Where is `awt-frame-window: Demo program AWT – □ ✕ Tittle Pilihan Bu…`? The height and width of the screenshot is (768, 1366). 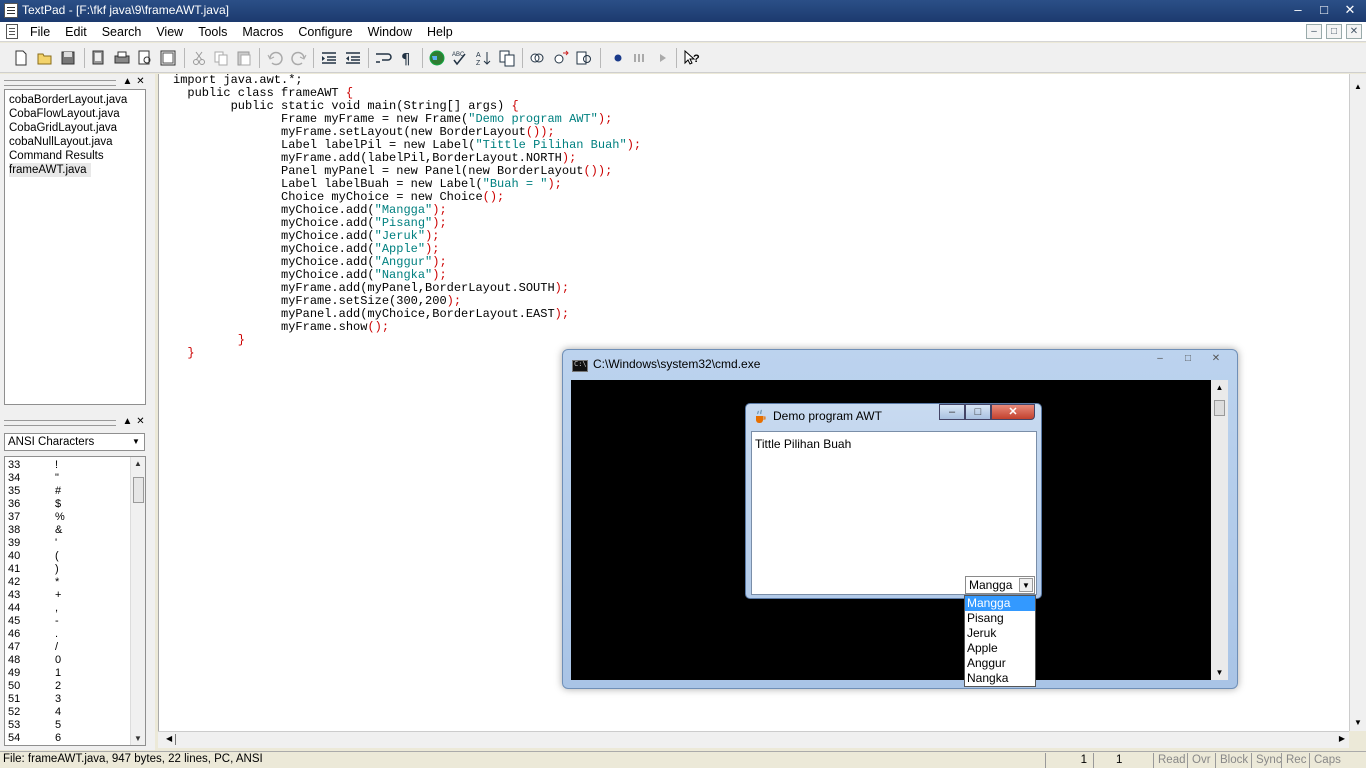 awt-frame-window: Demo program AWT – □ ✕ Tittle Pilihan Bu… is located at coordinates (893, 501).